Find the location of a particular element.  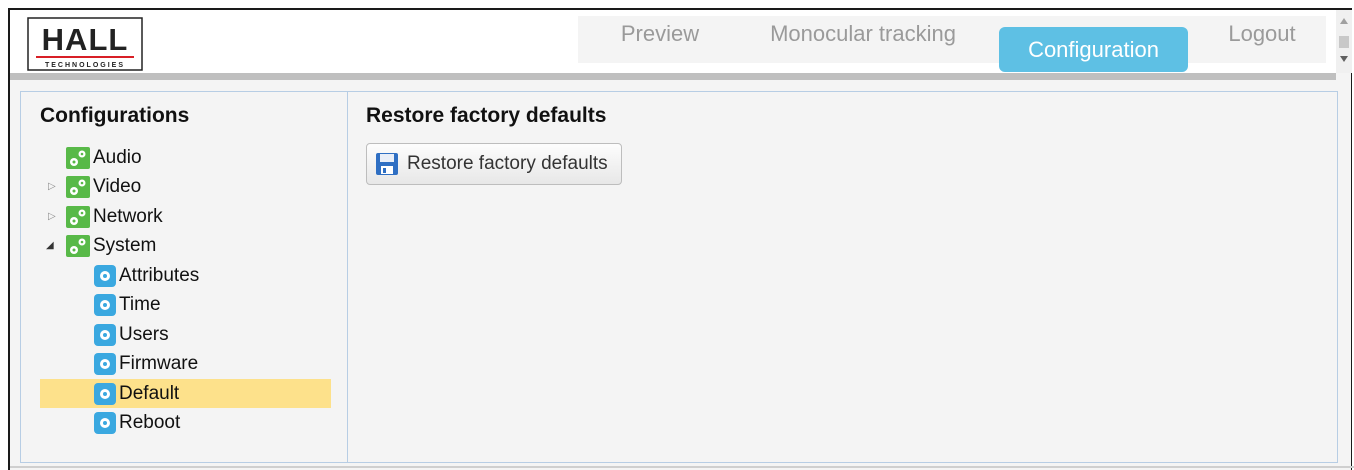

tree-item-label: Video is located at coordinates (117, 186).